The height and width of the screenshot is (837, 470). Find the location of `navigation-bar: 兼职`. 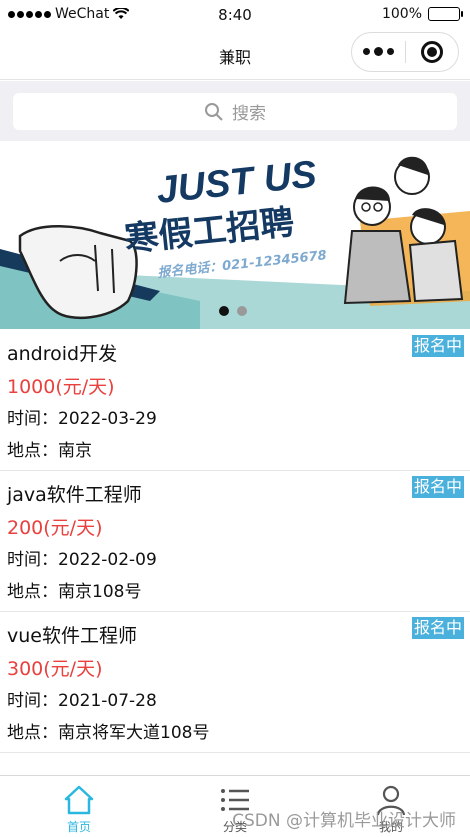

navigation-bar: 兼职 is located at coordinates (235, 55).